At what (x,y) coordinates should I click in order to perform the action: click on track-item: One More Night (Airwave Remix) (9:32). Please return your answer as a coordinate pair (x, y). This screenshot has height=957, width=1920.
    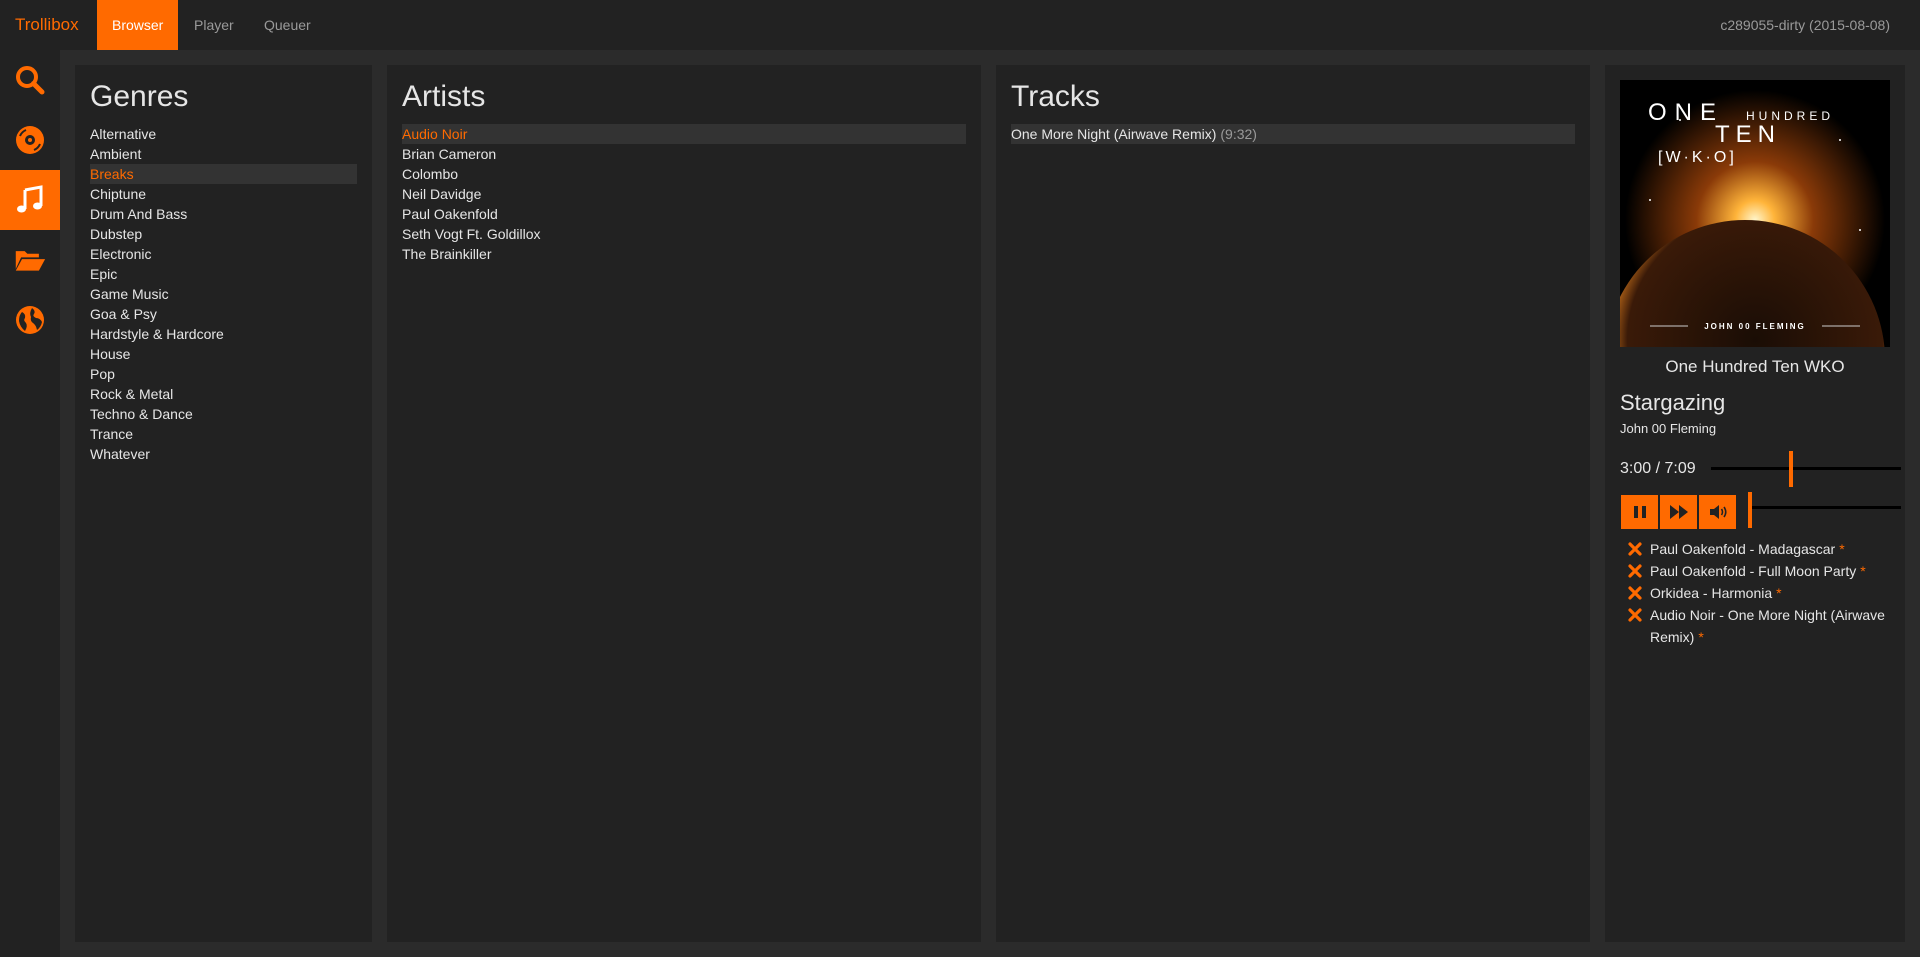
    Looking at the image, I should click on (1293, 134).